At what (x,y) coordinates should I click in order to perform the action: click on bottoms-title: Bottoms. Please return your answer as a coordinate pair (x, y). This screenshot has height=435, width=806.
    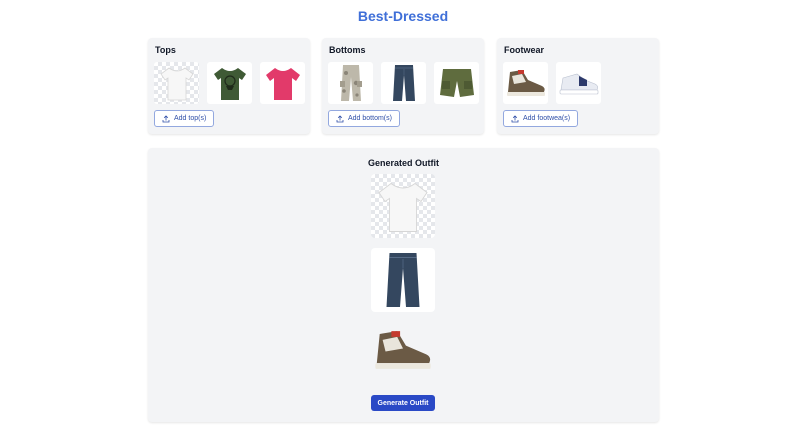
    Looking at the image, I should click on (347, 50).